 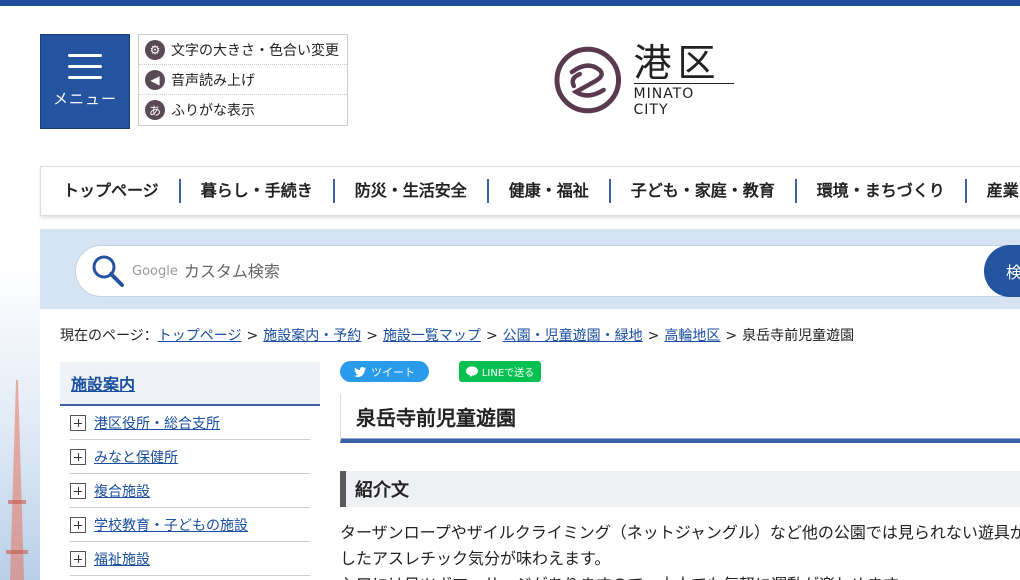 I want to click on section-heading: 紹介文, so click(x=680, y=489).